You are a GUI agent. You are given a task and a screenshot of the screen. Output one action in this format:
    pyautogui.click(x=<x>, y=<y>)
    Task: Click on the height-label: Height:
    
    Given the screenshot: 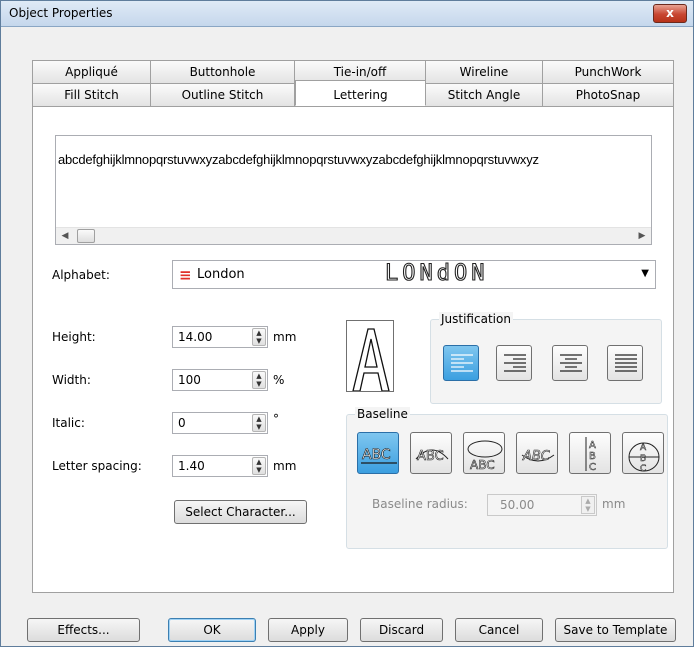 What is the action you would take?
    pyautogui.click(x=74, y=337)
    